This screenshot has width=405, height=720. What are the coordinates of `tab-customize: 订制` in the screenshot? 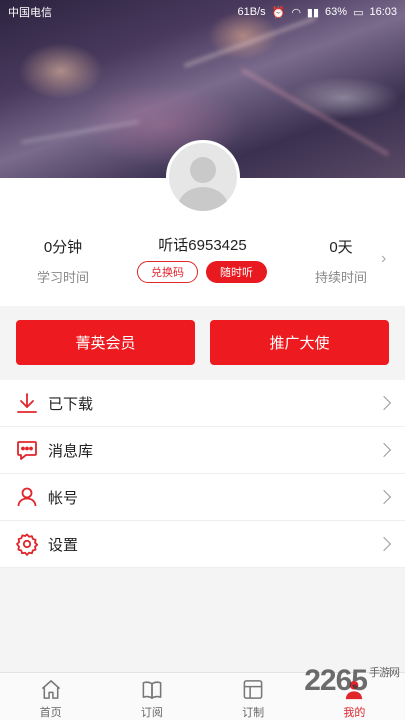 It's located at (253, 696).